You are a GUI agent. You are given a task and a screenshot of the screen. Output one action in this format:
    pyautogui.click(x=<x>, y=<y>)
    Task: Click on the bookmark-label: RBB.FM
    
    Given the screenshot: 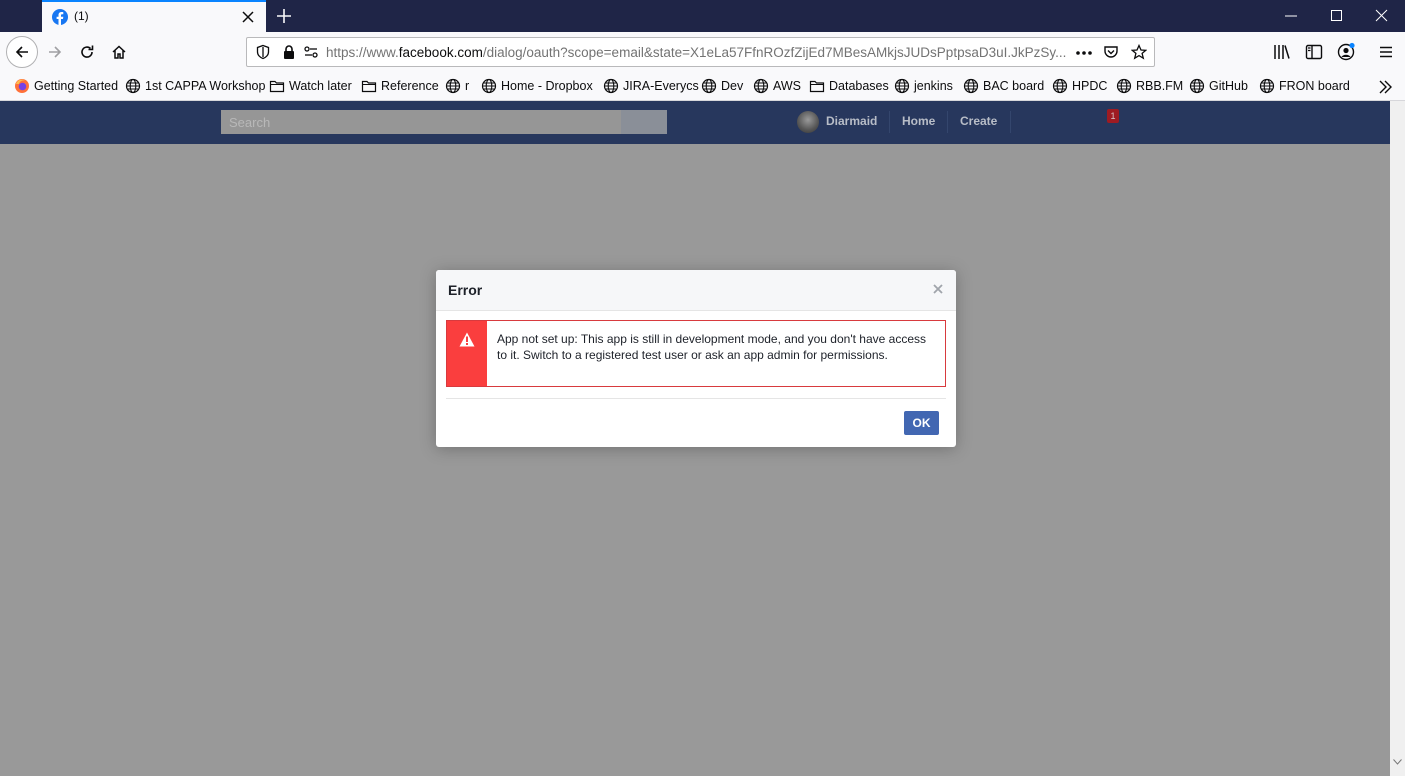 What is the action you would take?
    pyautogui.click(x=1160, y=86)
    